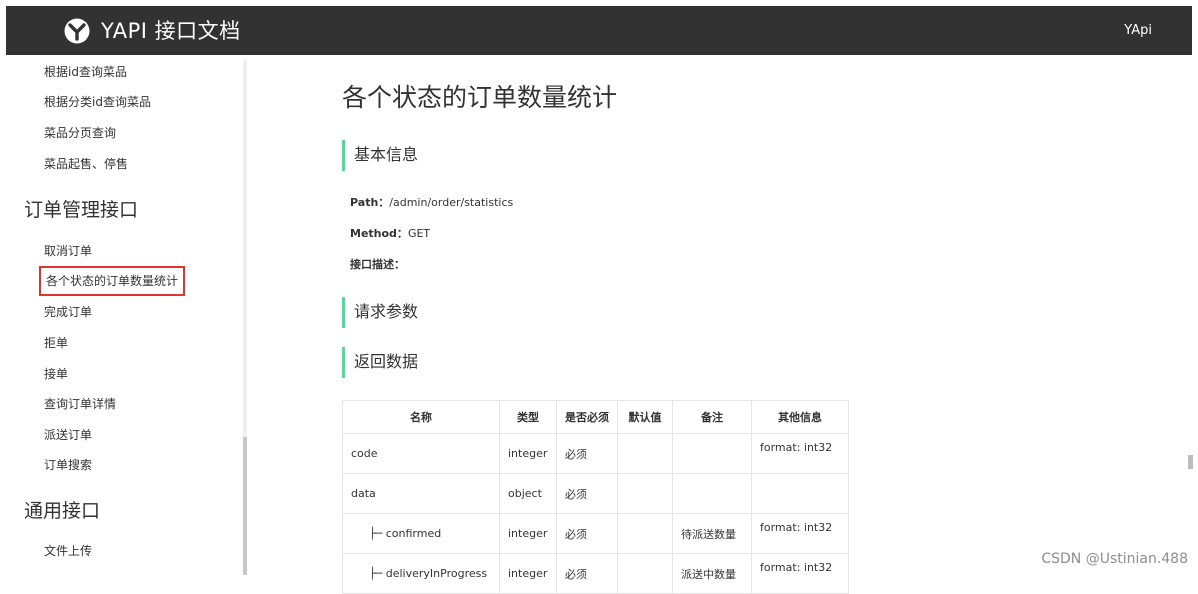 The width and height of the screenshot is (1198, 594). What do you see at coordinates (1138, 31) in the screenshot?
I see `yapi-brand-link: YApi` at bounding box center [1138, 31].